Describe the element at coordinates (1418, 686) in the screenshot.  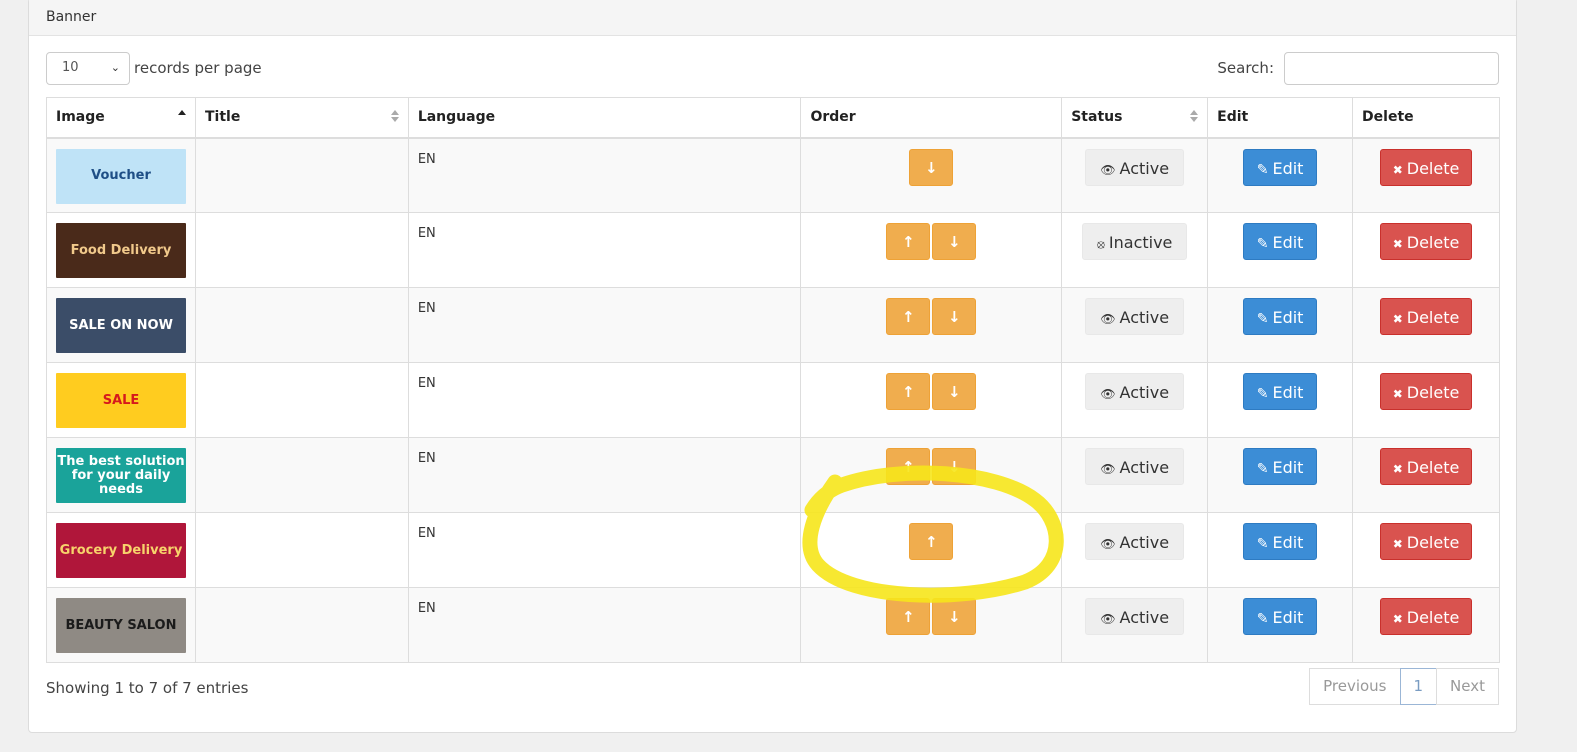
I see `page-button-1: 1` at that location.